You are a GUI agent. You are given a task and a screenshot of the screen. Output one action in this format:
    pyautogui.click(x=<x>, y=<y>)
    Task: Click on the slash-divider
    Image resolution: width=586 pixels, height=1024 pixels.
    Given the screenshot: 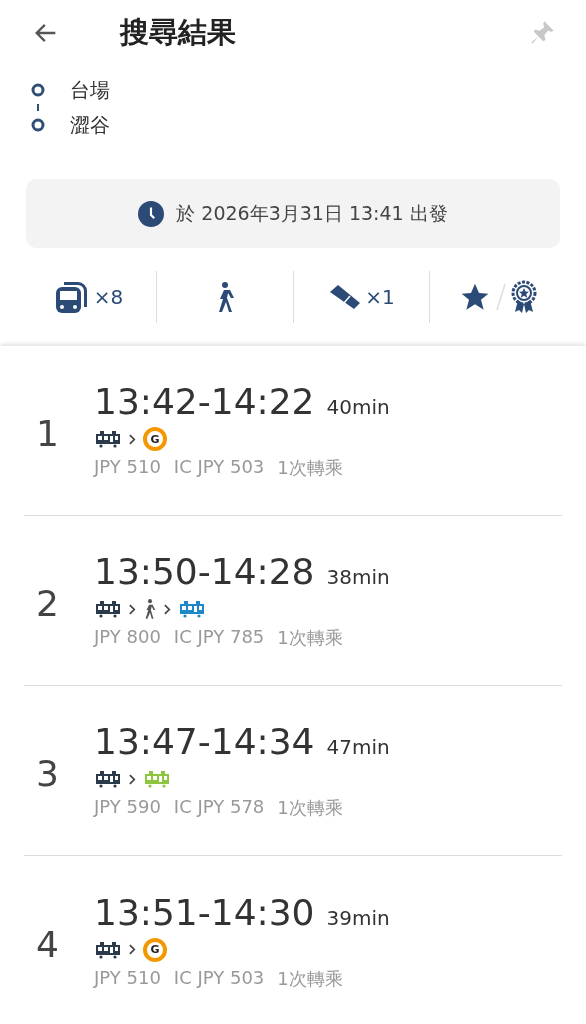 What is the action you would take?
    pyautogui.click(x=501, y=297)
    